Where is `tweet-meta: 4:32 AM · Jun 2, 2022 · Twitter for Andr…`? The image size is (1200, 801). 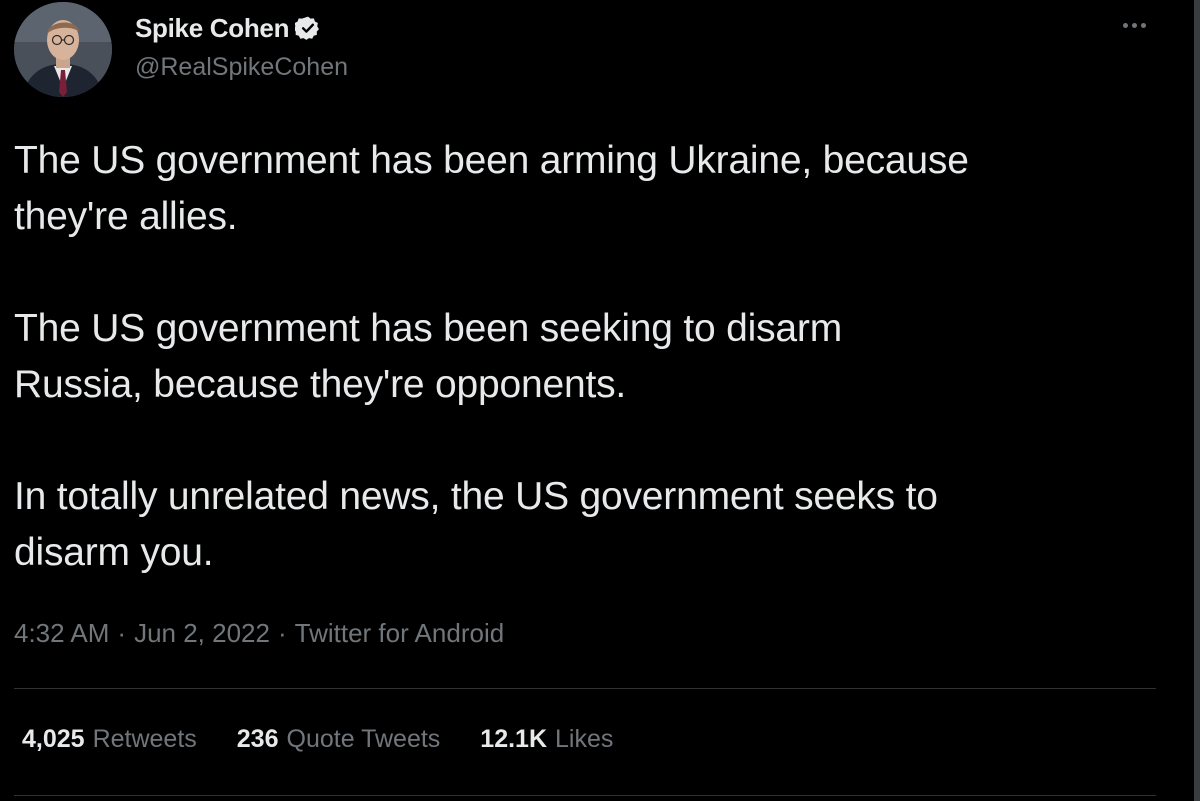 tweet-meta: 4:32 AM · Jun 2, 2022 · Twitter for Andr… is located at coordinates (259, 633).